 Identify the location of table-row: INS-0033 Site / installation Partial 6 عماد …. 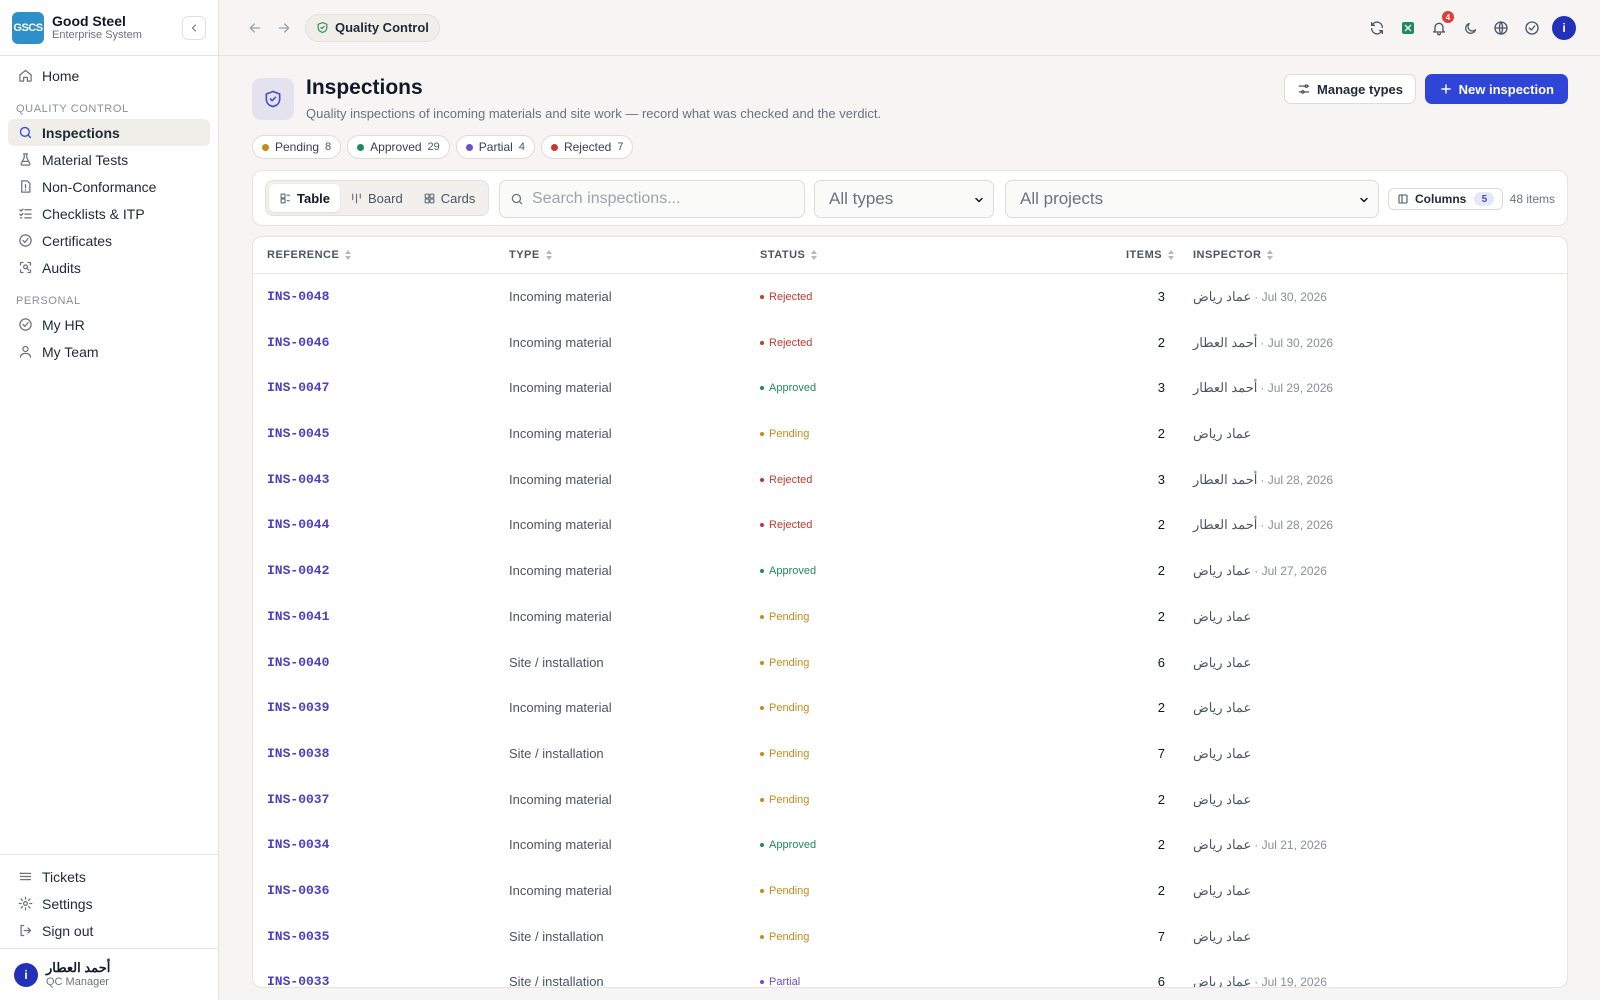
(910, 973).